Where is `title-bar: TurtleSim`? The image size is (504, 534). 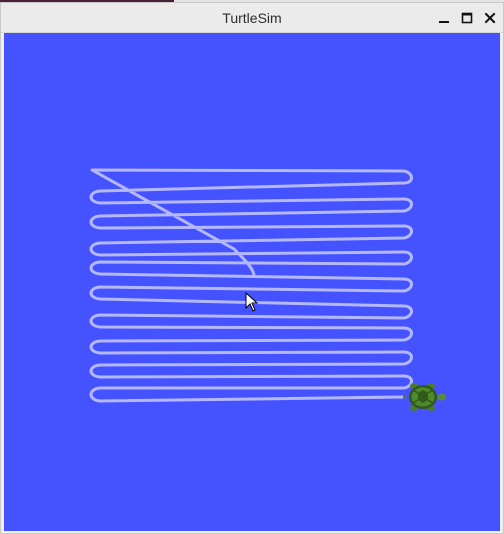 title-bar: TurtleSim is located at coordinates (252, 18).